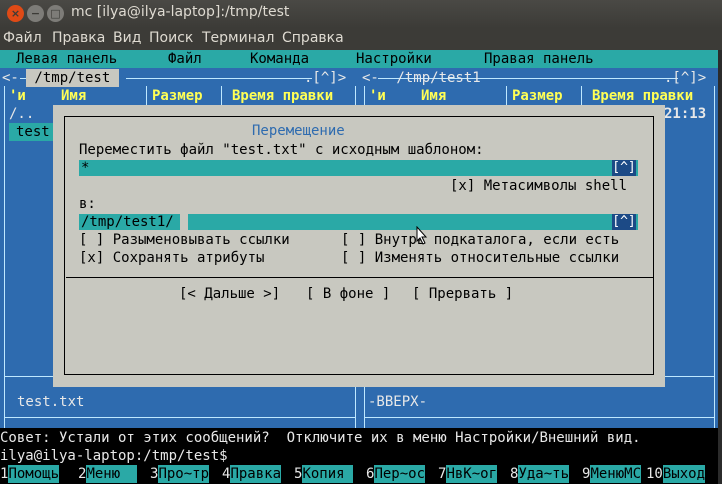 This screenshot has height=484, width=722. What do you see at coordinates (462, 294) in the screenshot?
I see `abort-button: [ Прервать ]` at bounding box center [462, 294].